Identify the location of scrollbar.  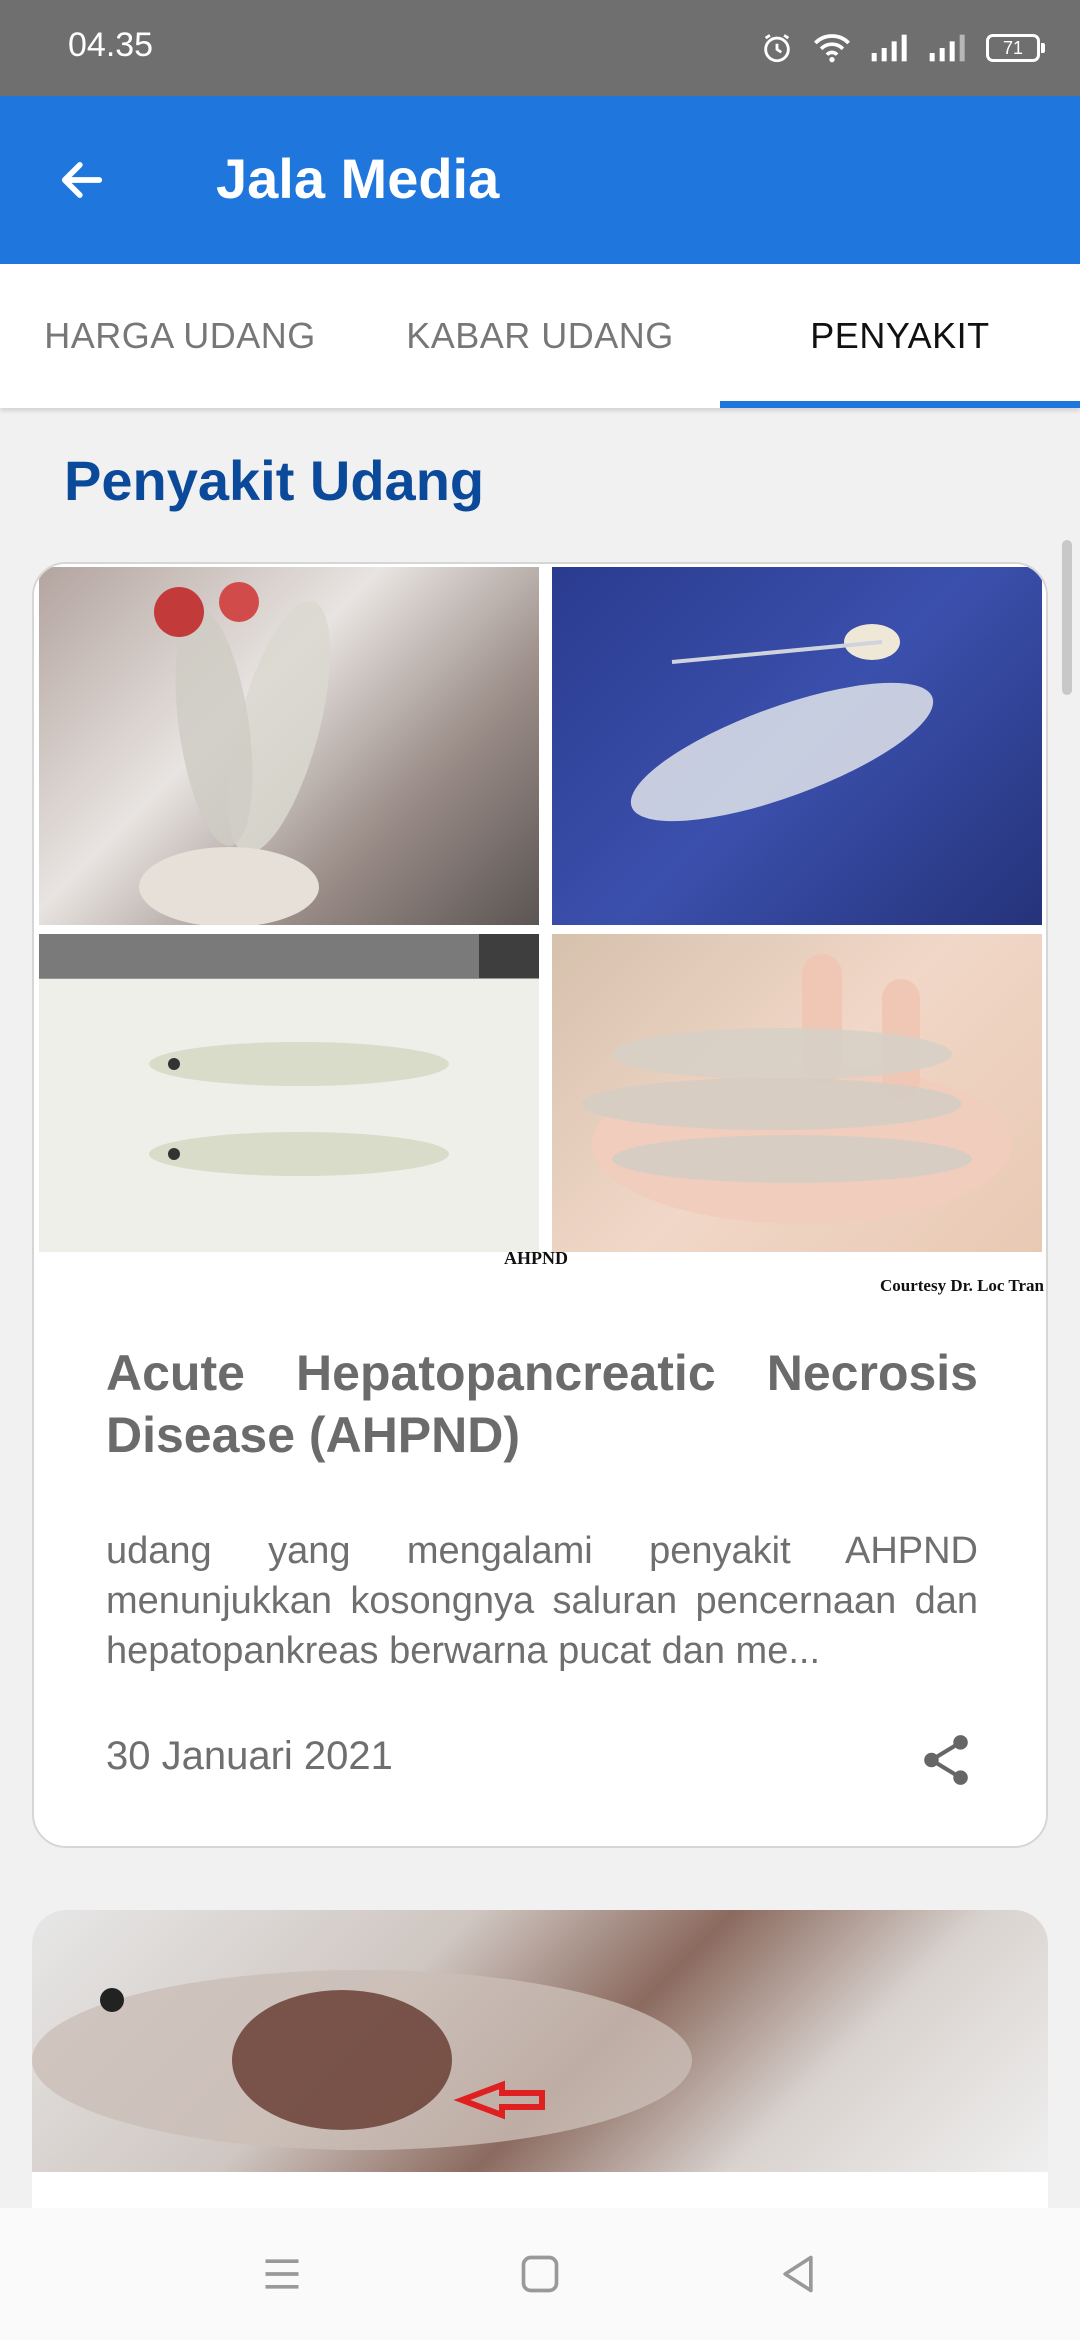
(1067, 617).